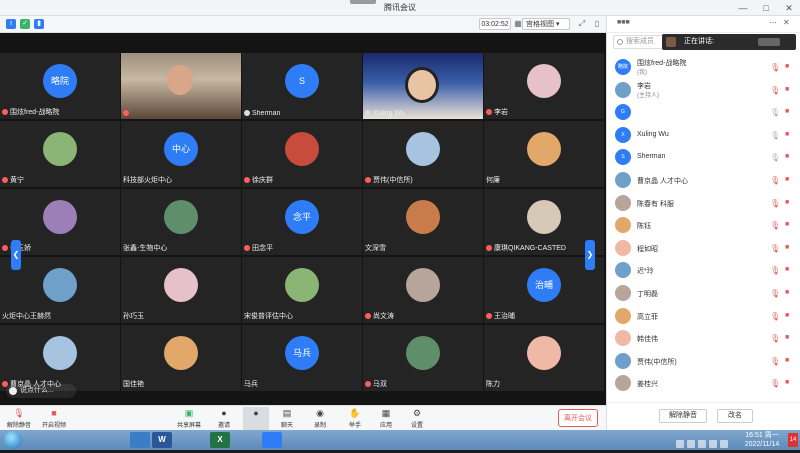 Image resolution: width=800 pixels, height=453 pixels. Describe the element at coordinates (786, 22) in the screenshot. I see `close-panel-icon: ✕` at that location.